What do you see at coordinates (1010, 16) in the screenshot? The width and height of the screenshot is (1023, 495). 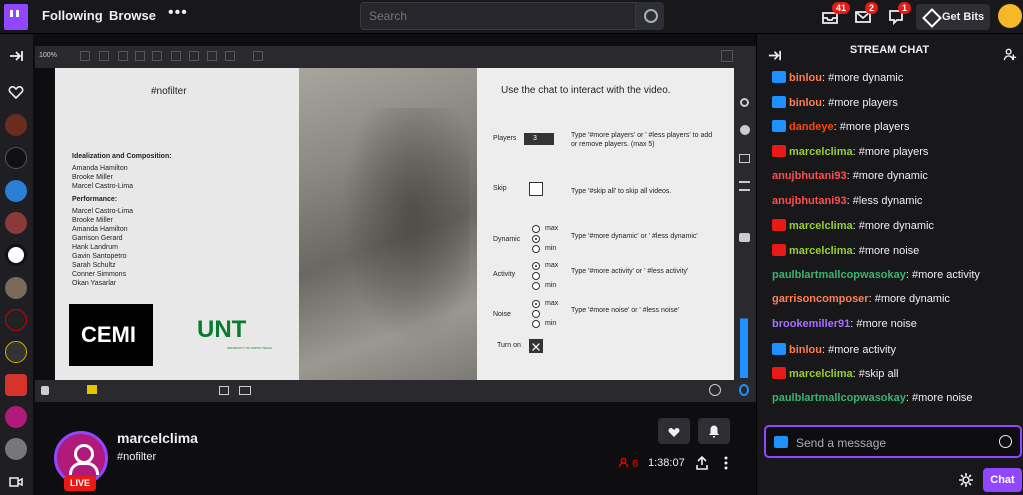 I see `user-avatar` at bounding box center [1010, 16].